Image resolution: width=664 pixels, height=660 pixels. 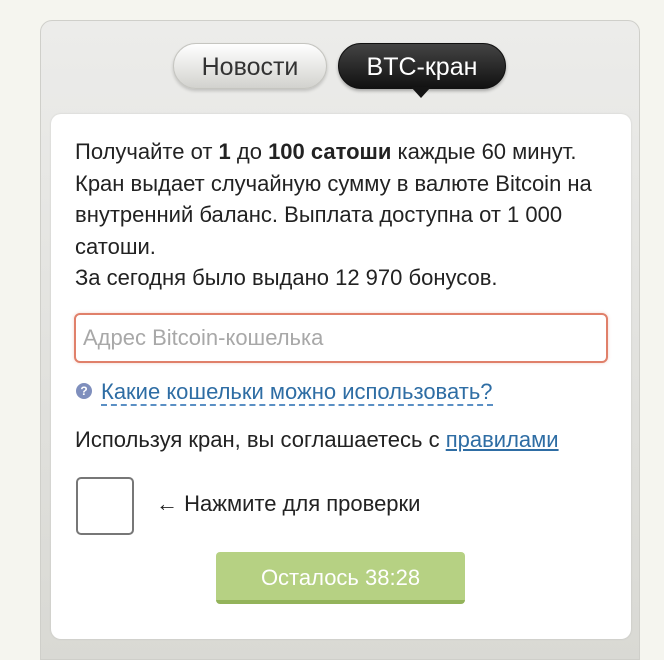 What do you see at coordinates (297, 392) in the screenshot?
I see `wallets-help-link: Какие кошельки можно использовать?` at bounding box center [297, 392].